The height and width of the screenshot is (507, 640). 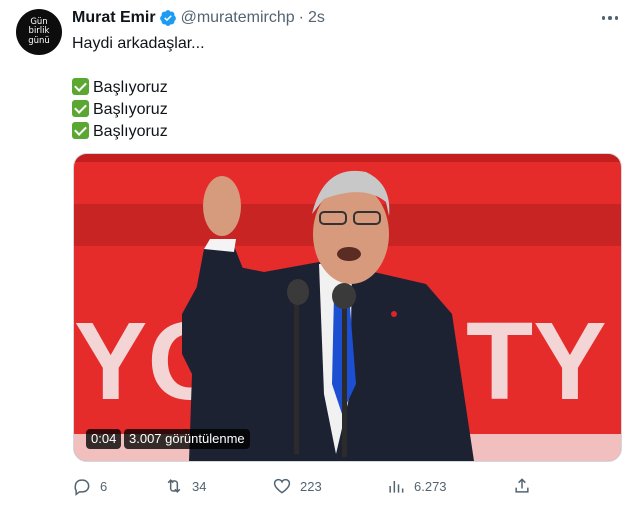 I want to click on tweet-actions: 6 34 223 6.273, so click(x=352, y=487).